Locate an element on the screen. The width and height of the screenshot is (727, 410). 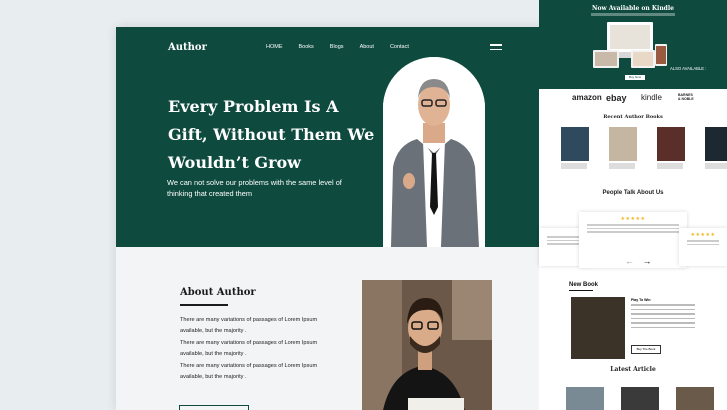
new-book-heading: New Book is located at coordinates (584, 285).